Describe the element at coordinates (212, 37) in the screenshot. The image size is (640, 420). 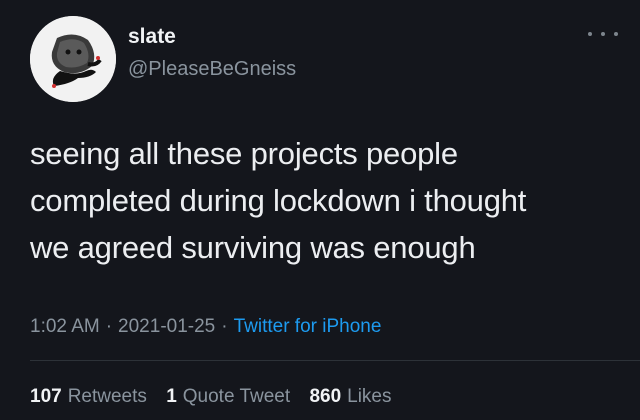
I see `display-name: slate` at that location.